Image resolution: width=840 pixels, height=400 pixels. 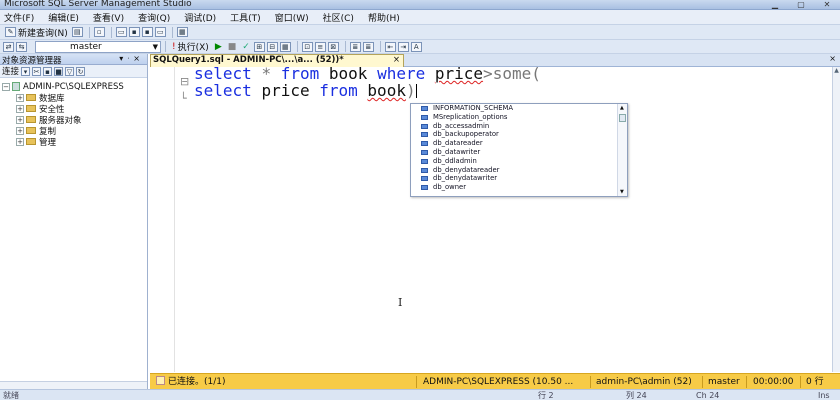 What do you see at coordinates (367, 73) in the screenshot?
I see `code-line-1: select * from book where price>some(` at bounding box center [367, 73].